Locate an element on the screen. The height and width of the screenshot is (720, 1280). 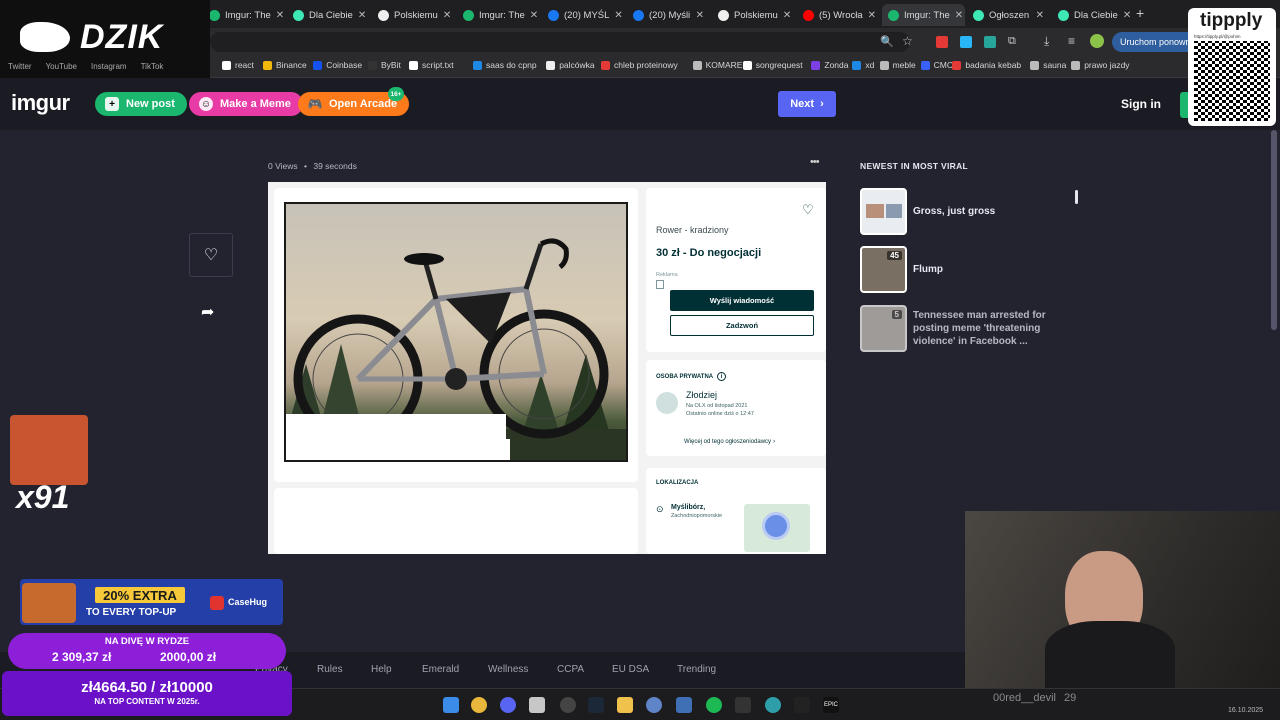
info-icon: i is located at coordinates (722, 376).